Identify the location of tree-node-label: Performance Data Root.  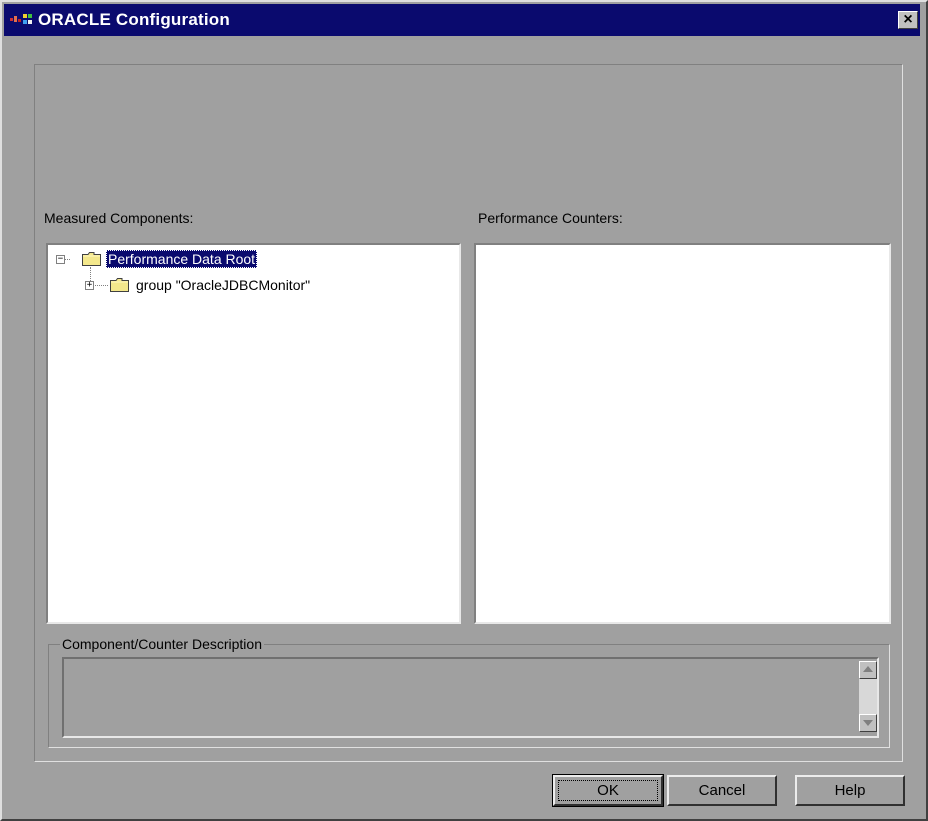
(182, 259).